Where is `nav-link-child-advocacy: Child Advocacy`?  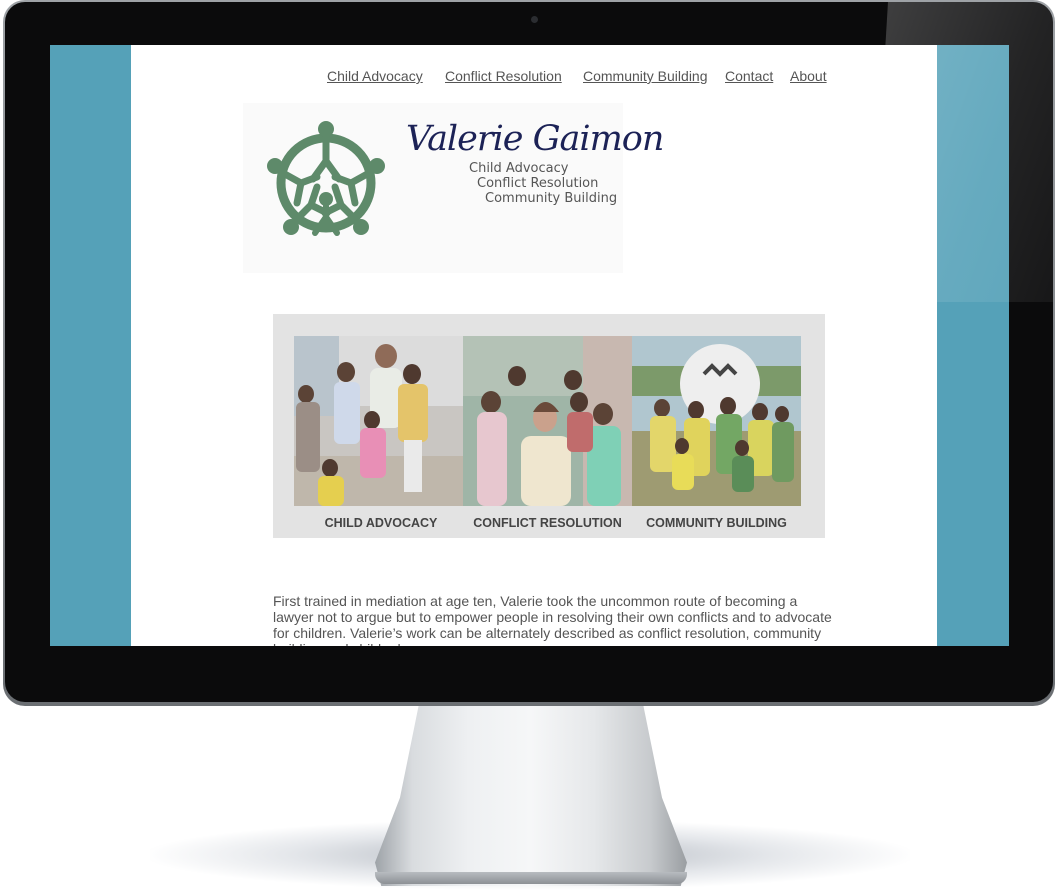 nav-link-child-advocacy: Child Advocacy is located at coordinates (375, 76).